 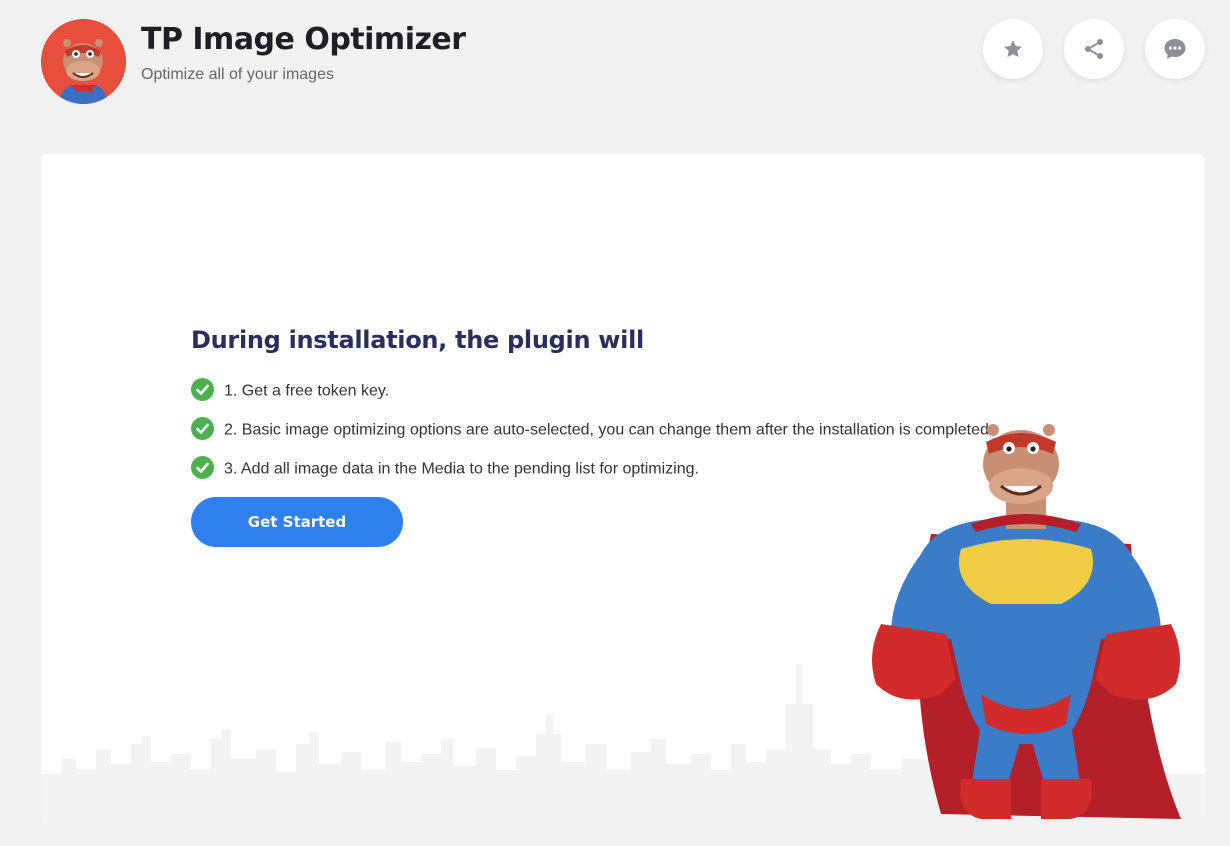 I want to click on star-icon, so click(x=1013, y=49).